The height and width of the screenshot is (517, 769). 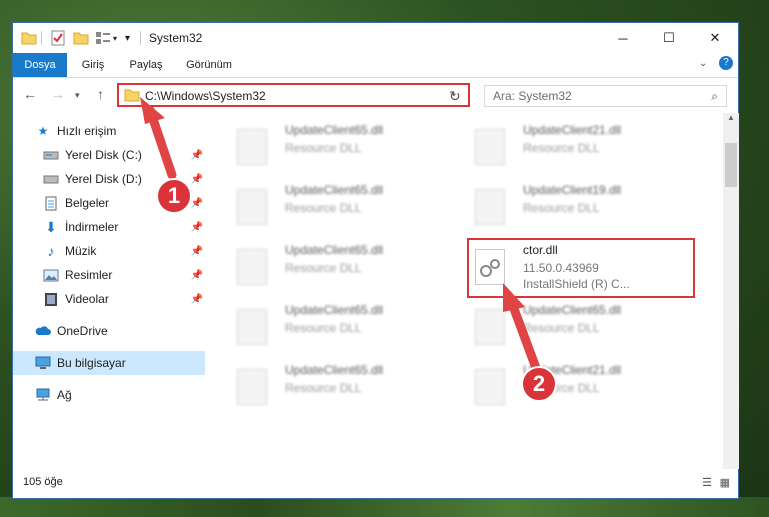 What do you see at coordinates (539, 384) in the screenshot?
I see `step-marker-2: 2` at bounding box center [539, 384].